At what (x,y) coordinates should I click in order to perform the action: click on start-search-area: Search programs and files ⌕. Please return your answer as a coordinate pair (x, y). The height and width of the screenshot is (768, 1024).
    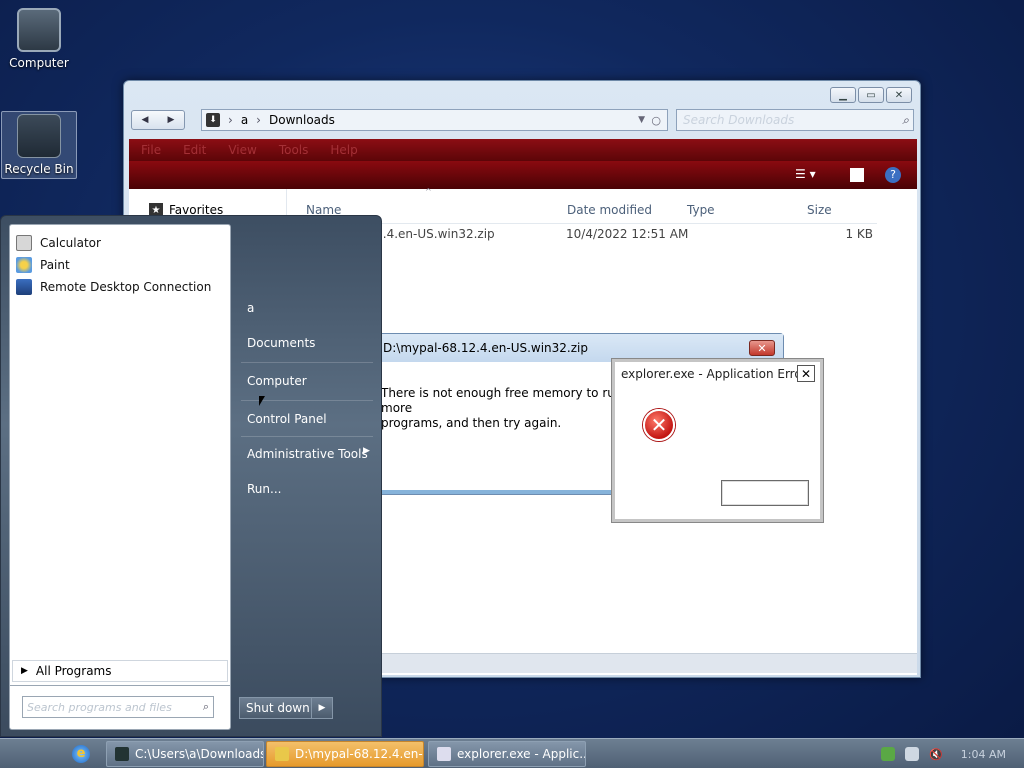
    Looking at the image, I should click on (120, 708).